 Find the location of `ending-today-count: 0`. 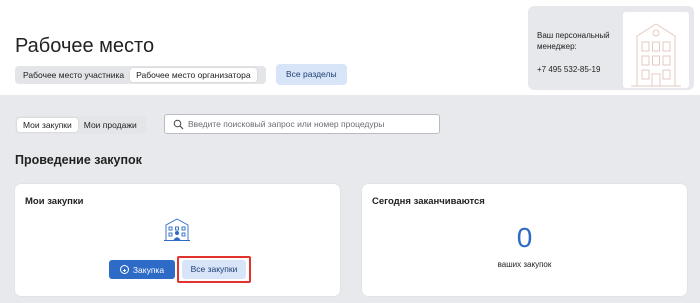

ending-today-count: 0 is located at coordinates (524, 238).